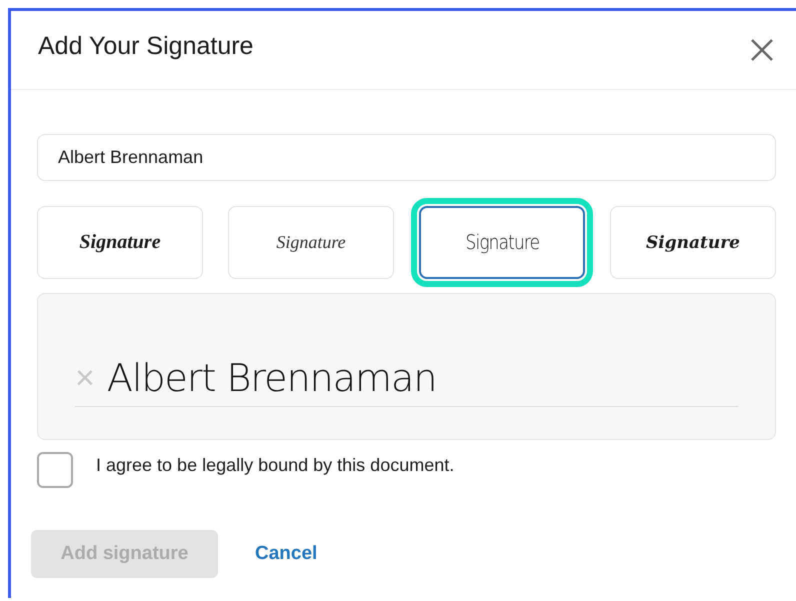 The image size is (796, 601). Describe the element at coordinates (275, 465) in the screenshot. I see `agree-label: I agree to be legally bound by this document.` at that location.